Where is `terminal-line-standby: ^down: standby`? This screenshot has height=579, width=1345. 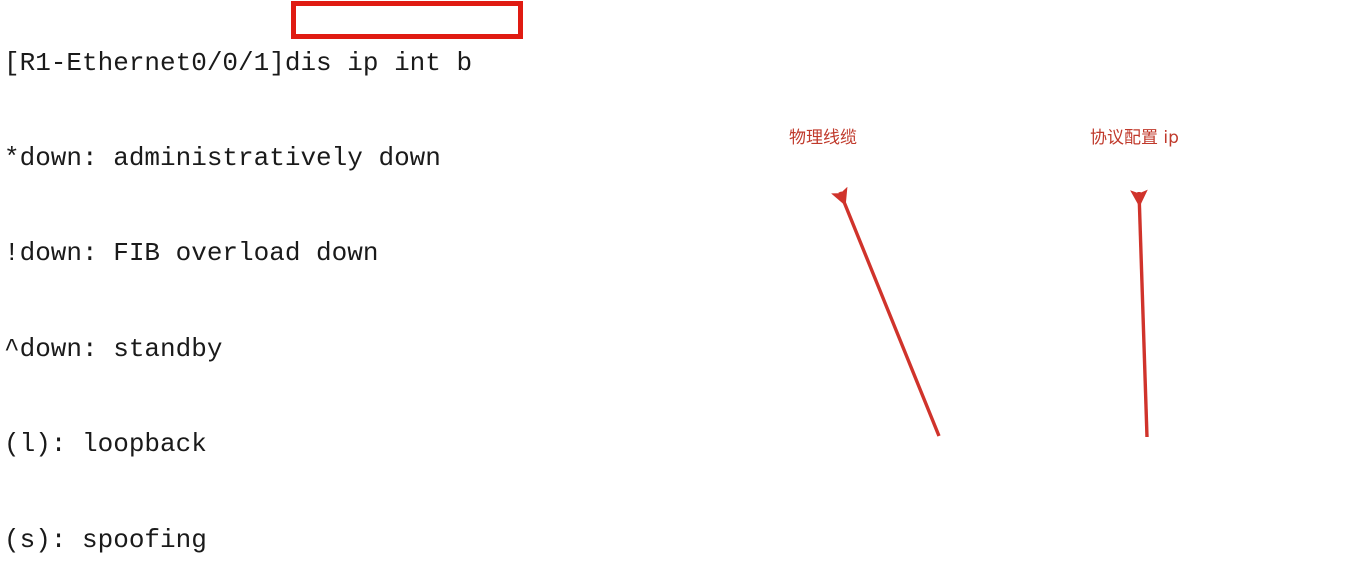
terminal-line-standby: ^down: standby is located at coordinates (113, 348).